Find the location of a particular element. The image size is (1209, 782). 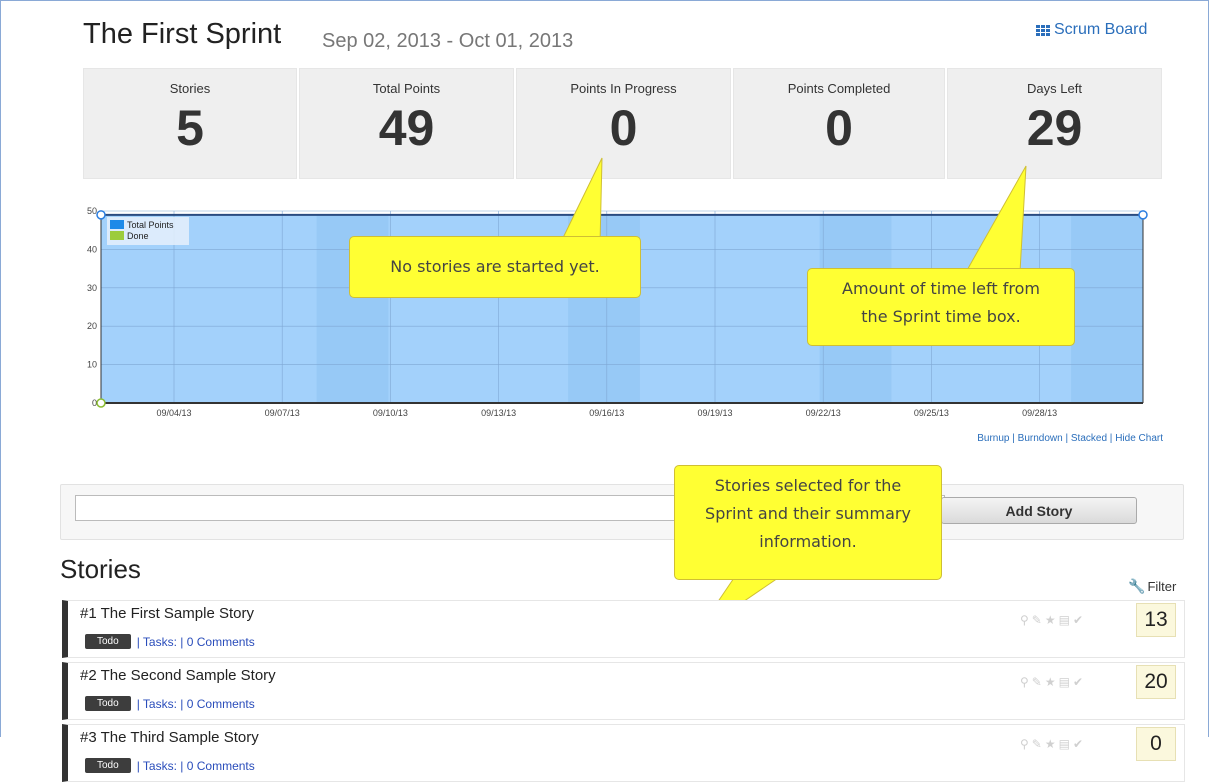

point-total-start is located at coordinates (101, 215).